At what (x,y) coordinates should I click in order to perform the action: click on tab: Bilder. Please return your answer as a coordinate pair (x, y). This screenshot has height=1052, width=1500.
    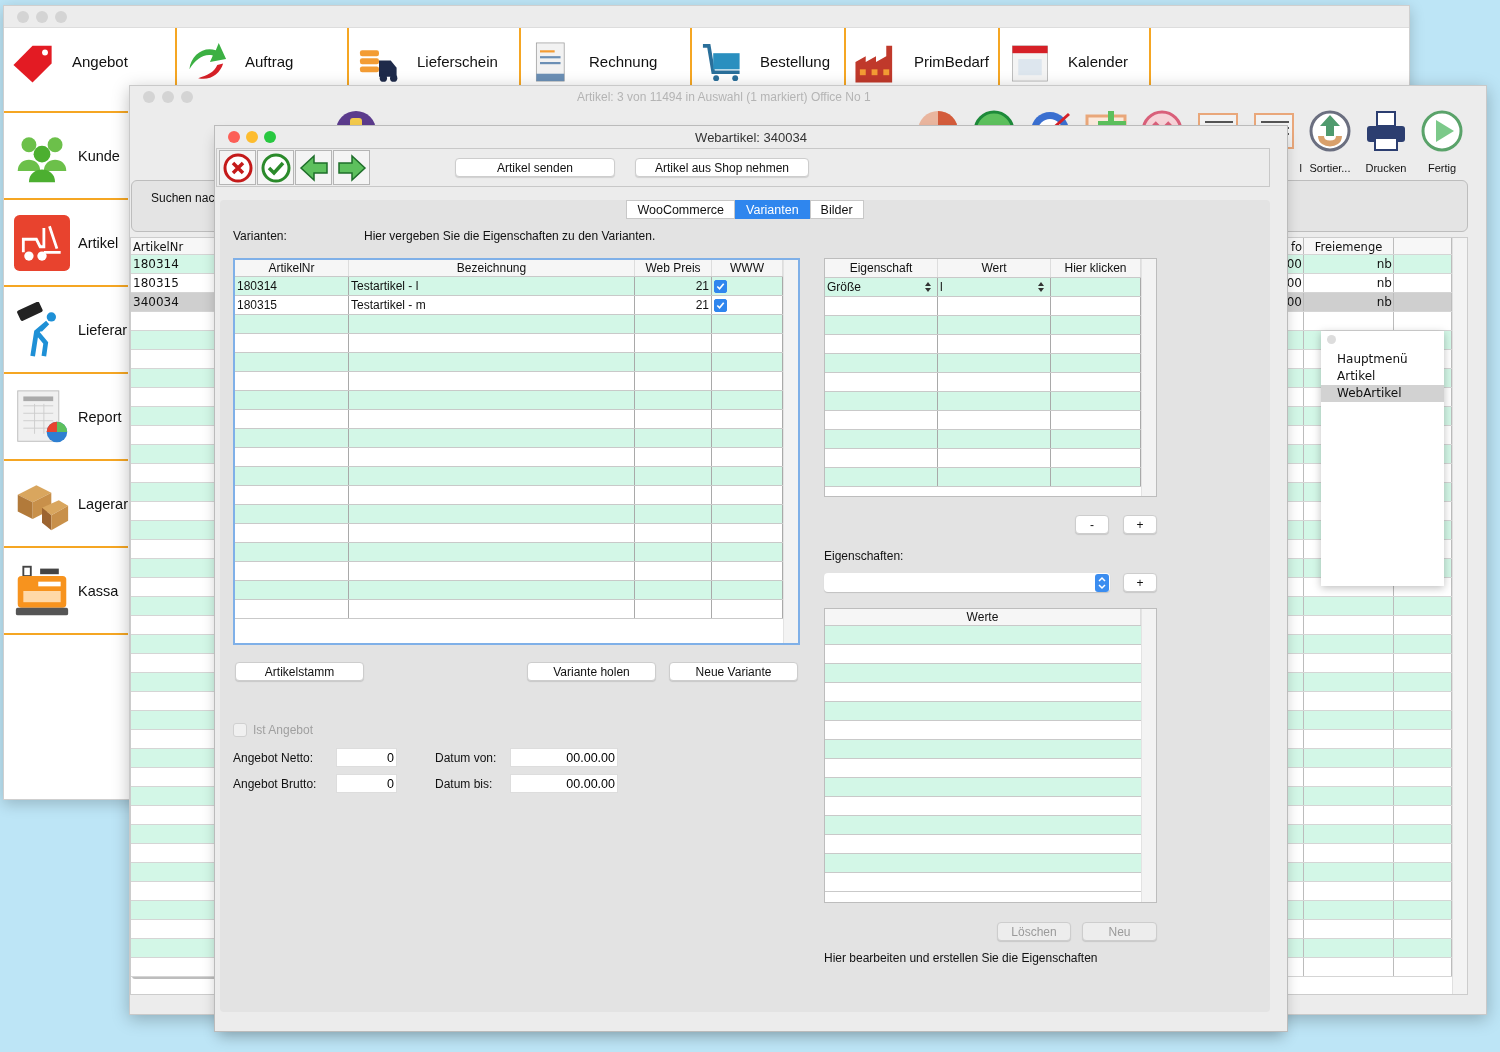
    Looking at the image, I should click on (836, 209).